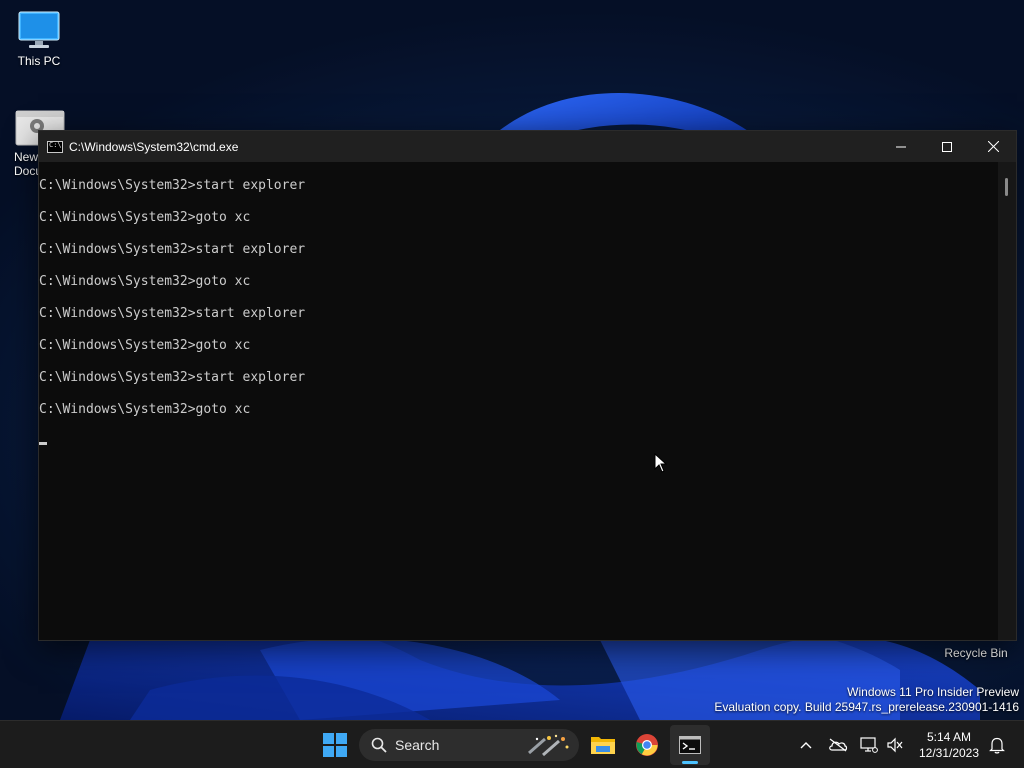  I want to click on minimize-button, so click(901, 146).